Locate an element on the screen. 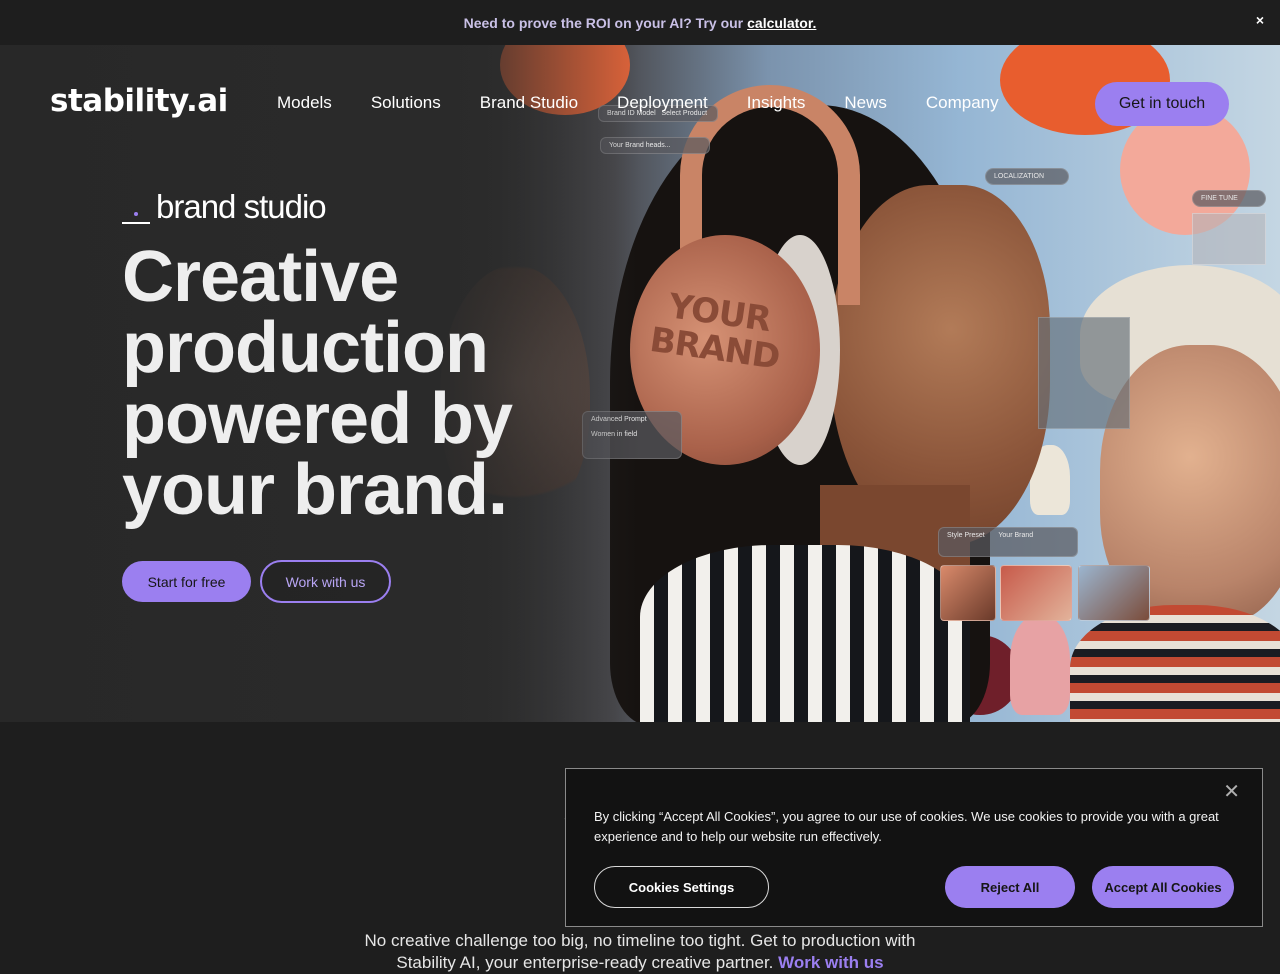 The image size is (1280, 974). localization-chip: LOCALIZATION is located at coordinates (1027, 176).